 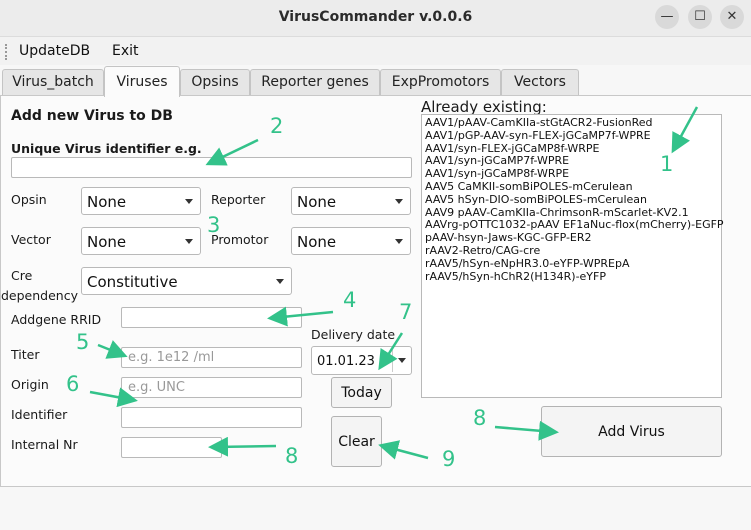 I want to click on vector-label: Vector, so click(x=31, y=239).